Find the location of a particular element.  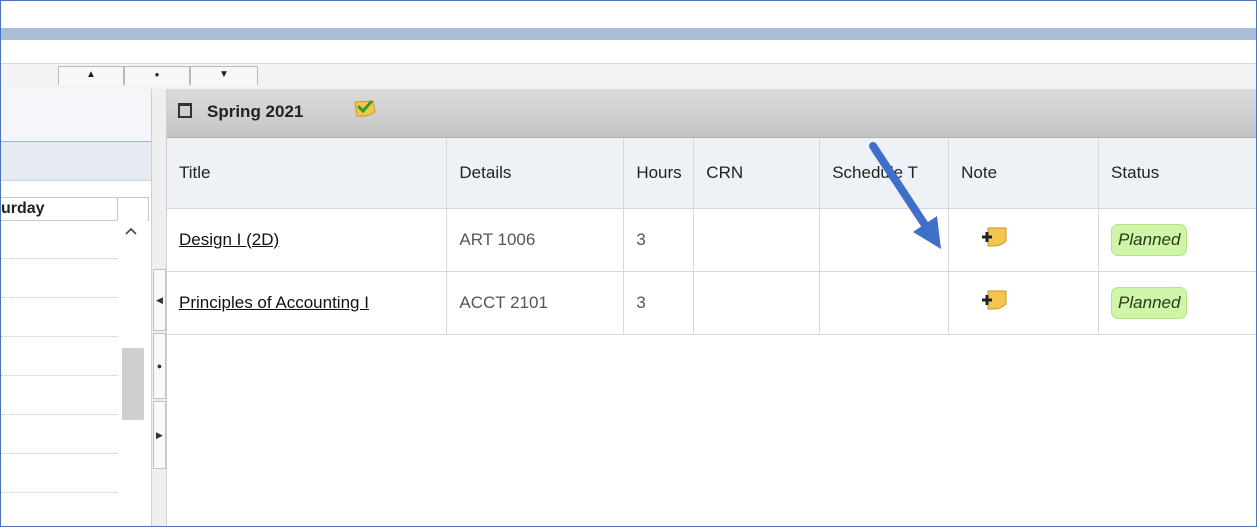

calendar-icon is located at coordinates (185, 110).